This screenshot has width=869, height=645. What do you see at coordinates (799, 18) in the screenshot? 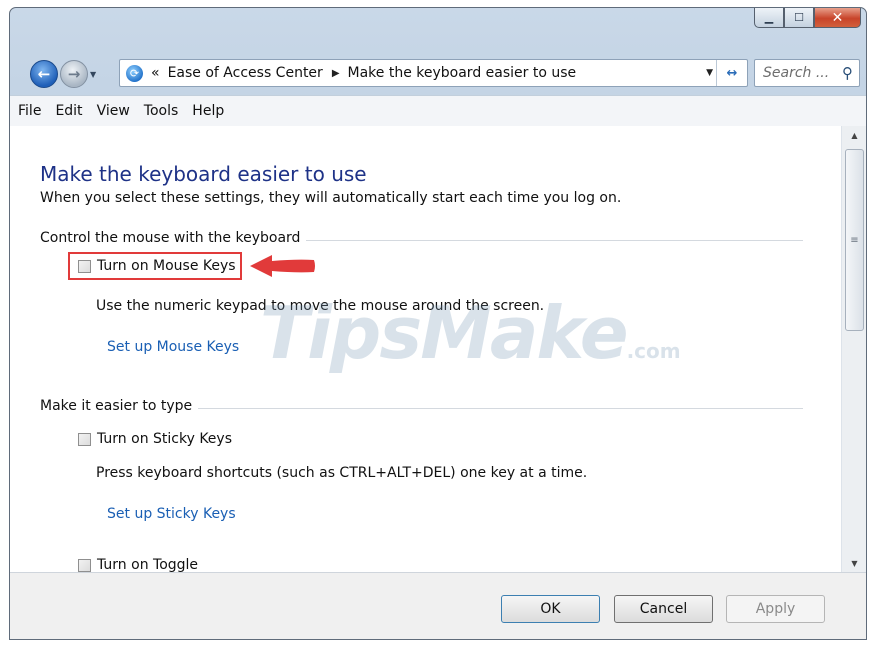
I see `maximize-icon: ☐` at bounding box center [799, 18].